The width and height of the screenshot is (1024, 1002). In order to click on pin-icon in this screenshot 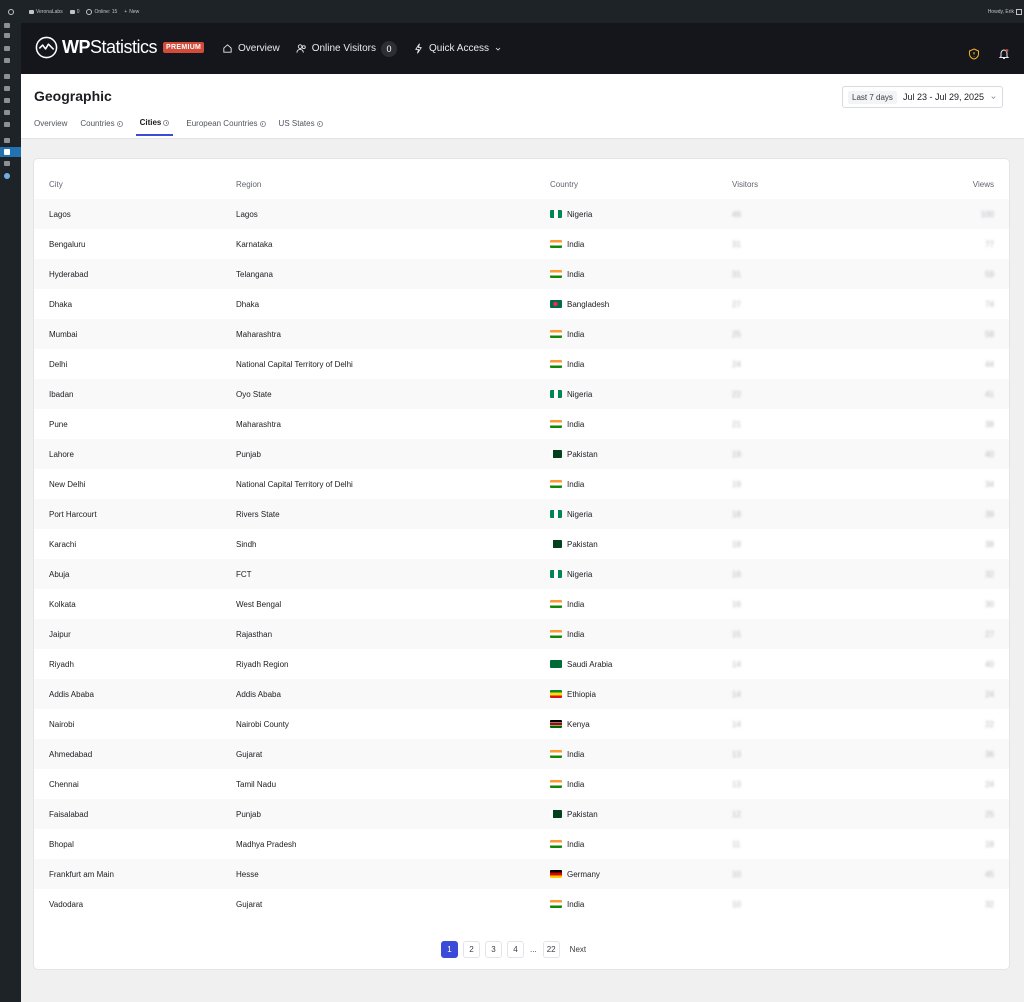, I will do `click(7, 25)`.